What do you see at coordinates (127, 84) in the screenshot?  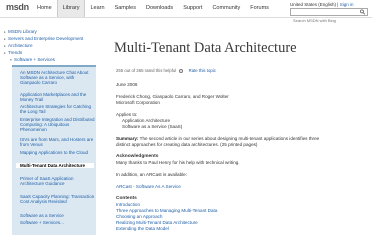 I see `publish-date: June 2006` at bounding box center [127, 84].